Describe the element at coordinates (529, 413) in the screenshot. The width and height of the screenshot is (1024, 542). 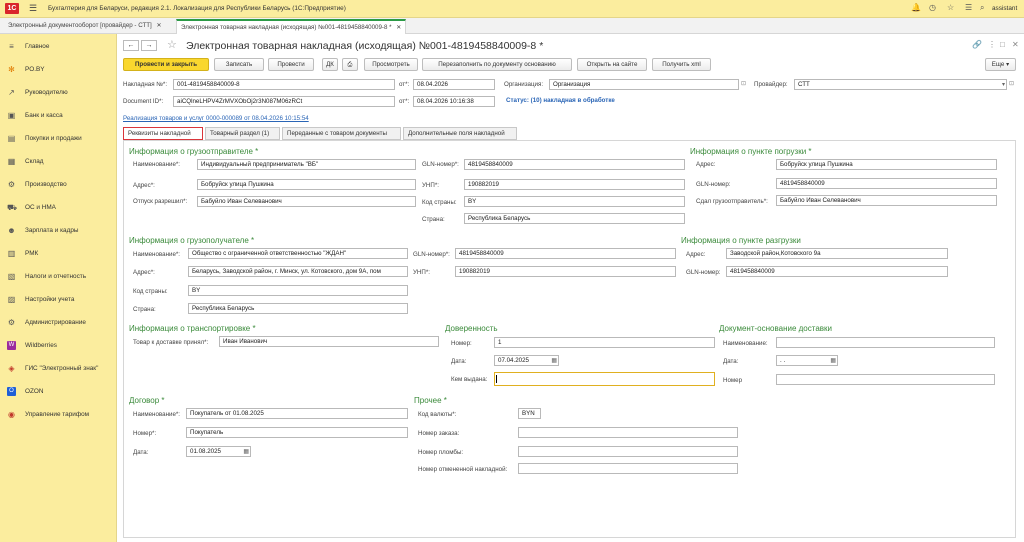
I see `currency-field: BYN` at that location.